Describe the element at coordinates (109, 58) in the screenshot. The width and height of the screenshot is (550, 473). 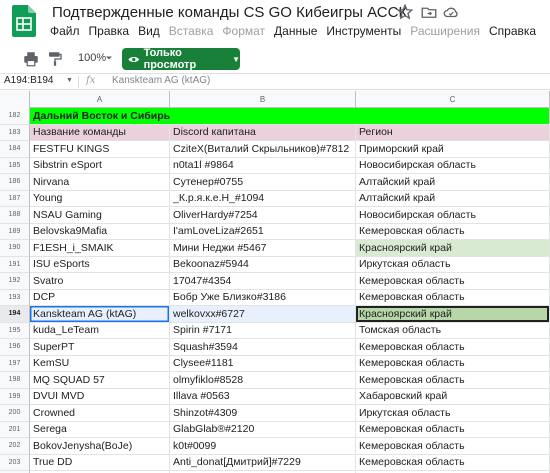
I see `chevron-down-icon` at that location.